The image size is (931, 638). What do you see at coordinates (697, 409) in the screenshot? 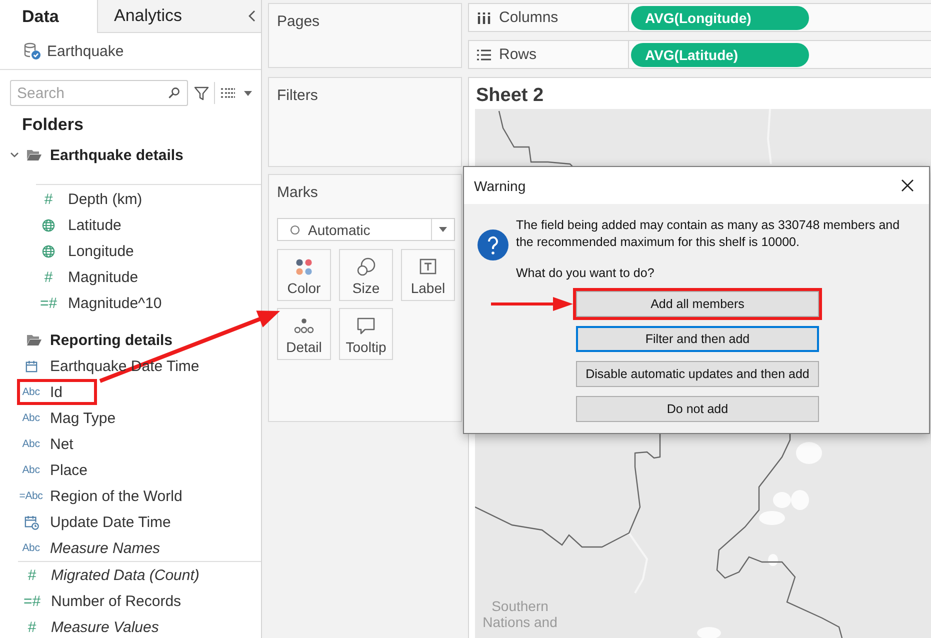
I see `dialog-button: Do not add` at bounding box center [697, 409].